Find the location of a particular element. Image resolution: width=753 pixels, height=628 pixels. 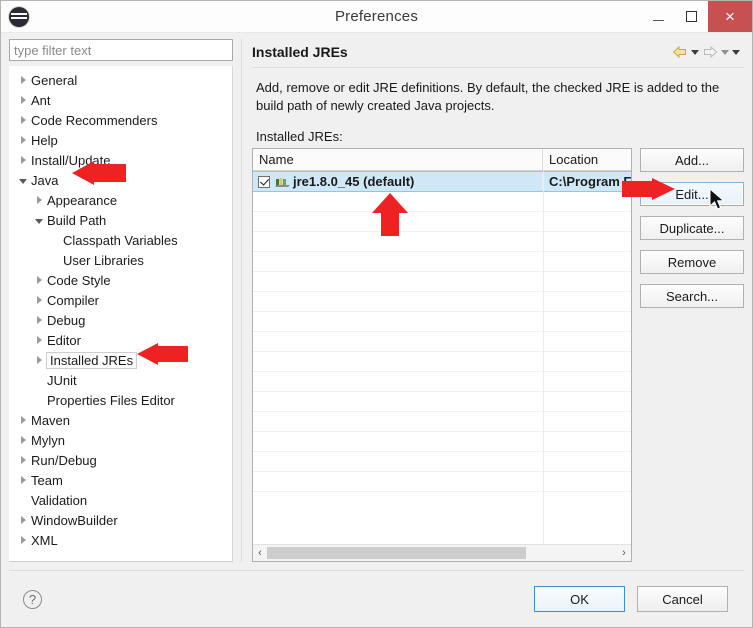

table-row: jre1.8.0_45 (default) C:\Program Fil is located at coordinates (442, 181).